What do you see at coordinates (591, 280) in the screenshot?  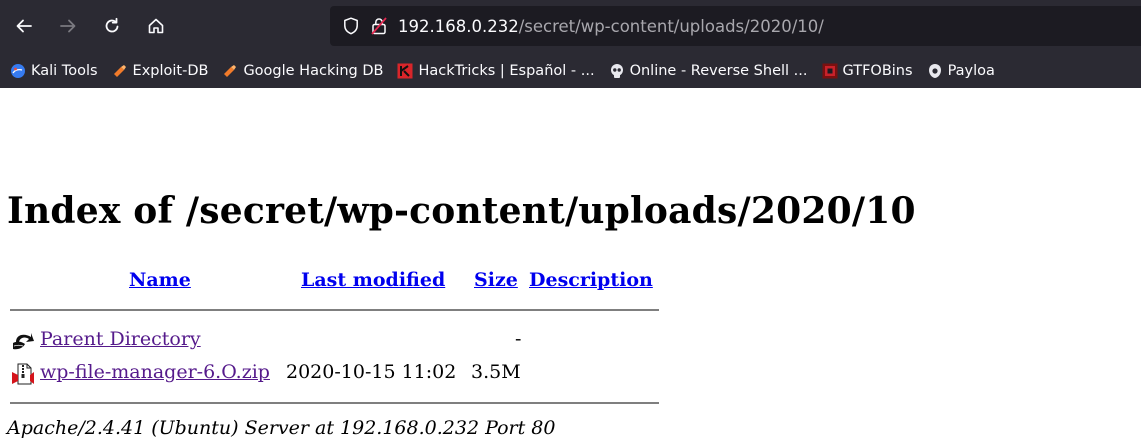 I see `column-header-description: Description` at bounding box center [591, 280].